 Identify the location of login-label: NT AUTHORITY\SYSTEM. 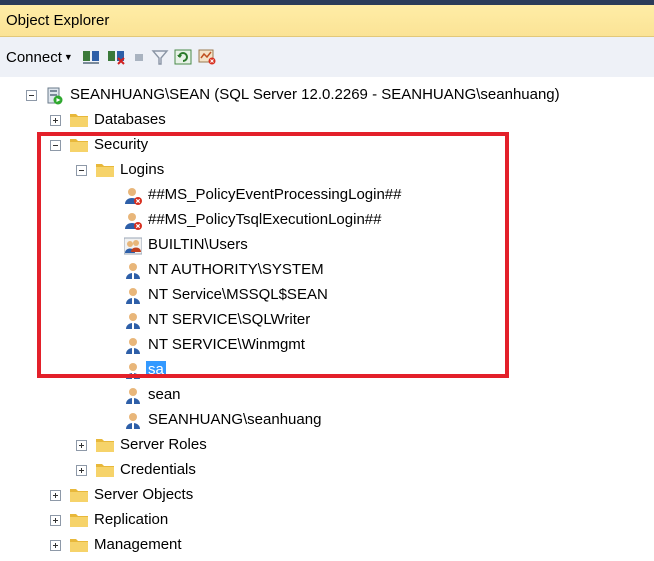
(236, 269).